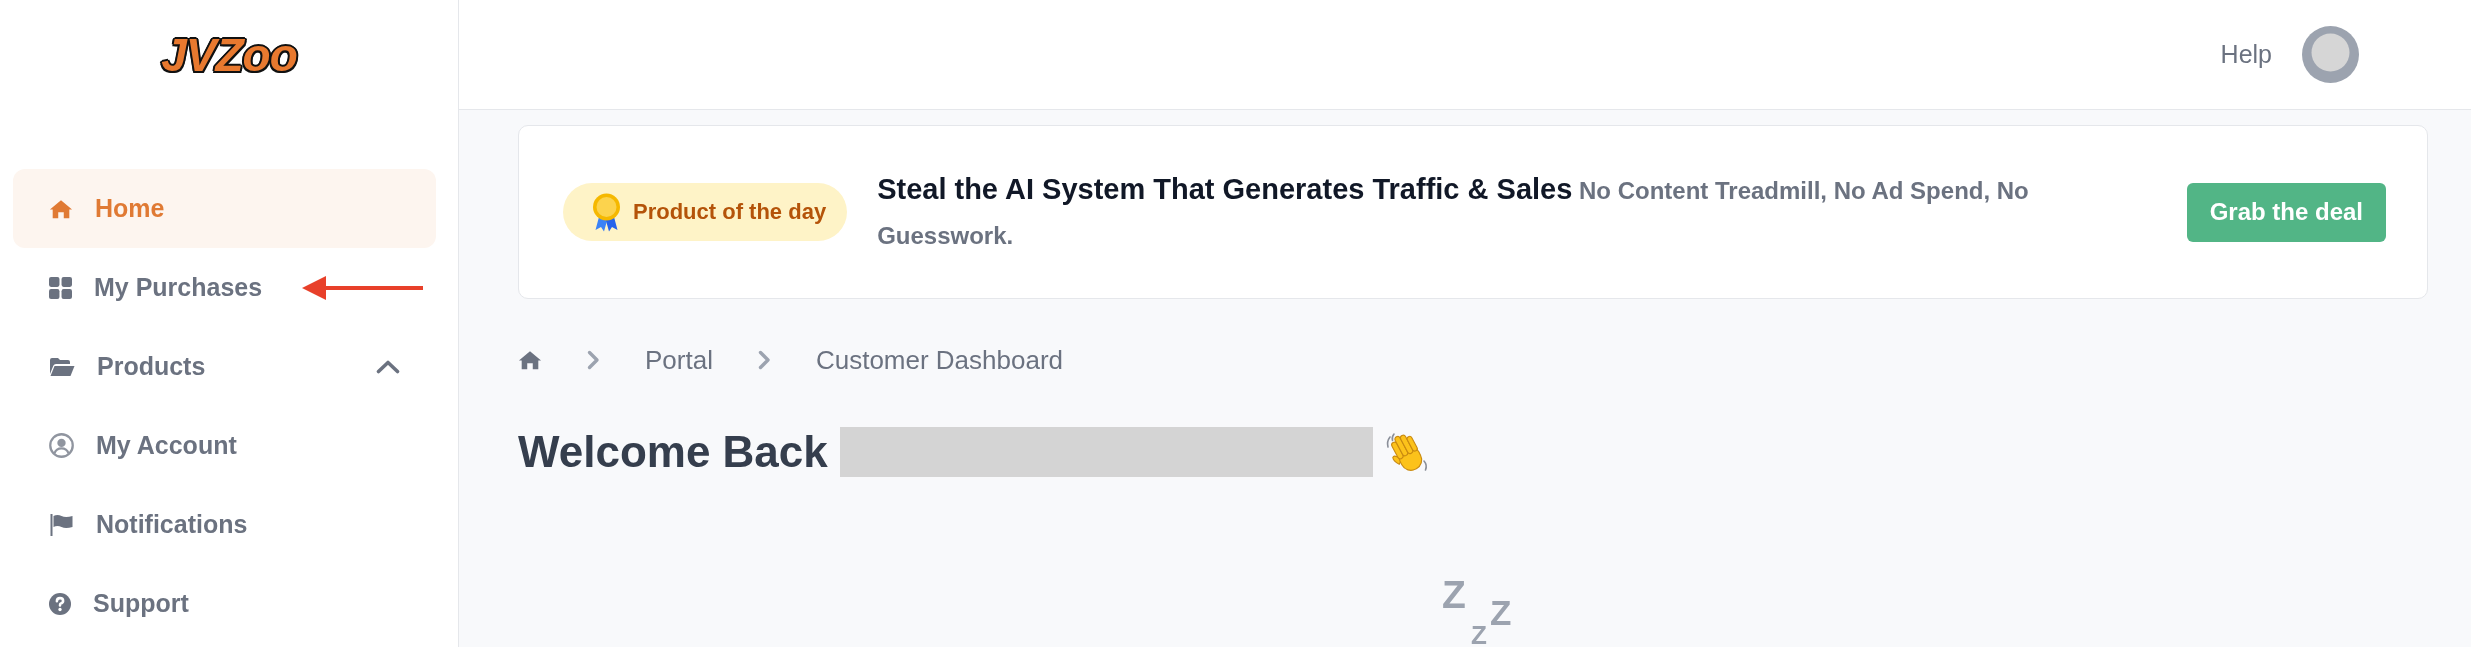 The image size is (2471, 647). Describe the element at coordinates (224, 603) in the screenshot. I see `sidebar-item: Support` at that location.